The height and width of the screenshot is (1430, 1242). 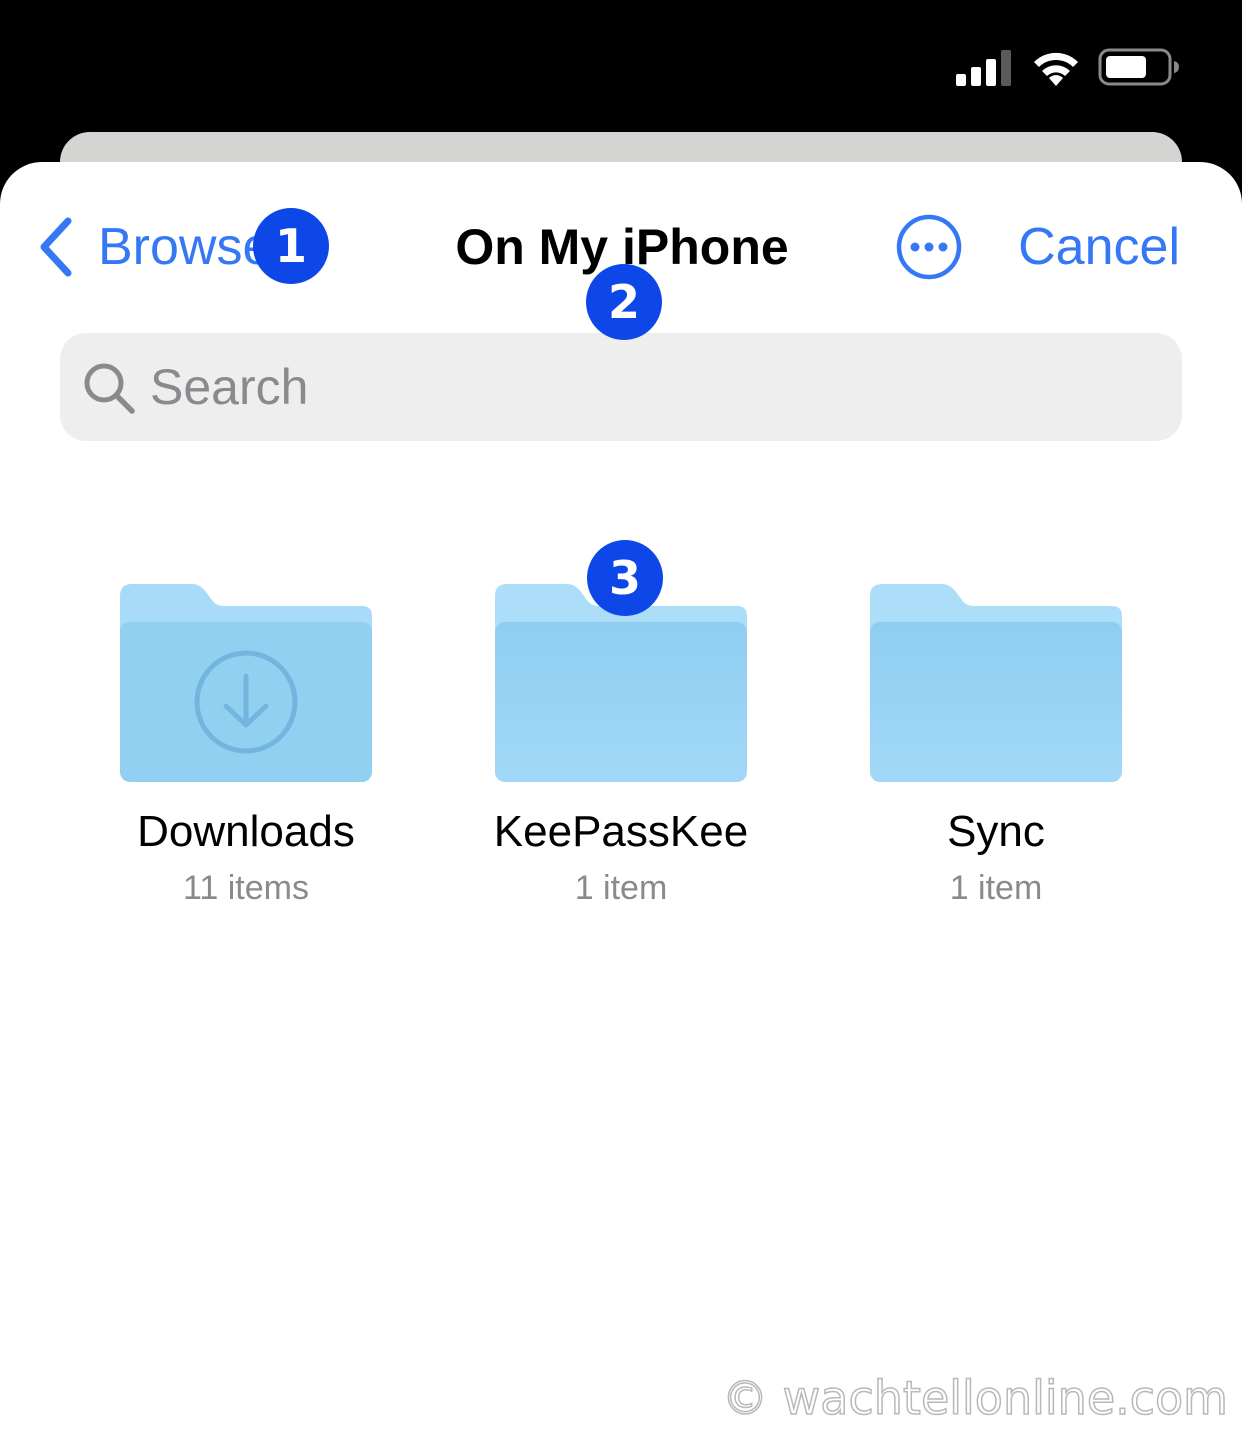 I want to click on ellipsis-circle-icon, so click(x=929, y=247).